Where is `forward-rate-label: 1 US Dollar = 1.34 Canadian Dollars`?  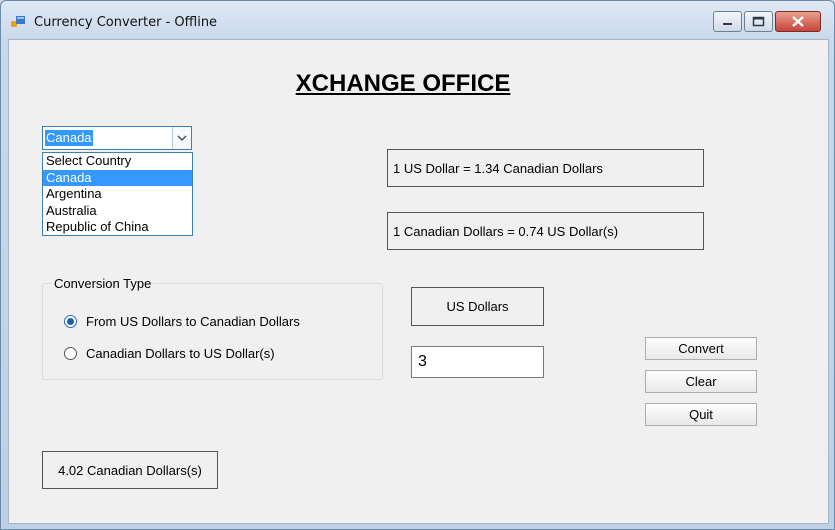
forward-rate-label: 1 US Dollar = 1.34 Canadian Dollars is located at coordinates (545, 168).